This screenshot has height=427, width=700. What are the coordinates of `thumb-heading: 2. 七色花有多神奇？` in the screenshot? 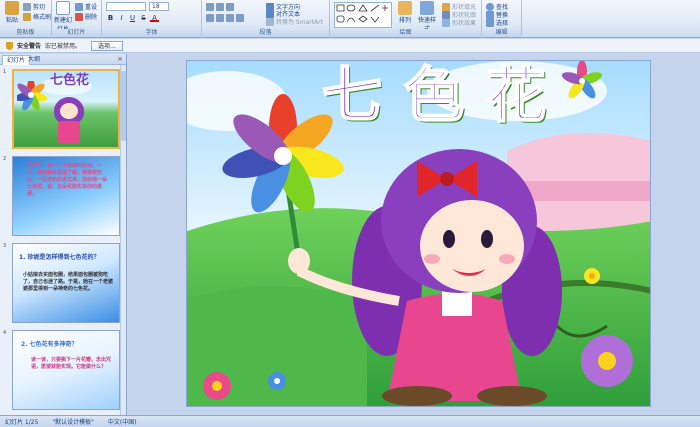 It's located at (49, 344).